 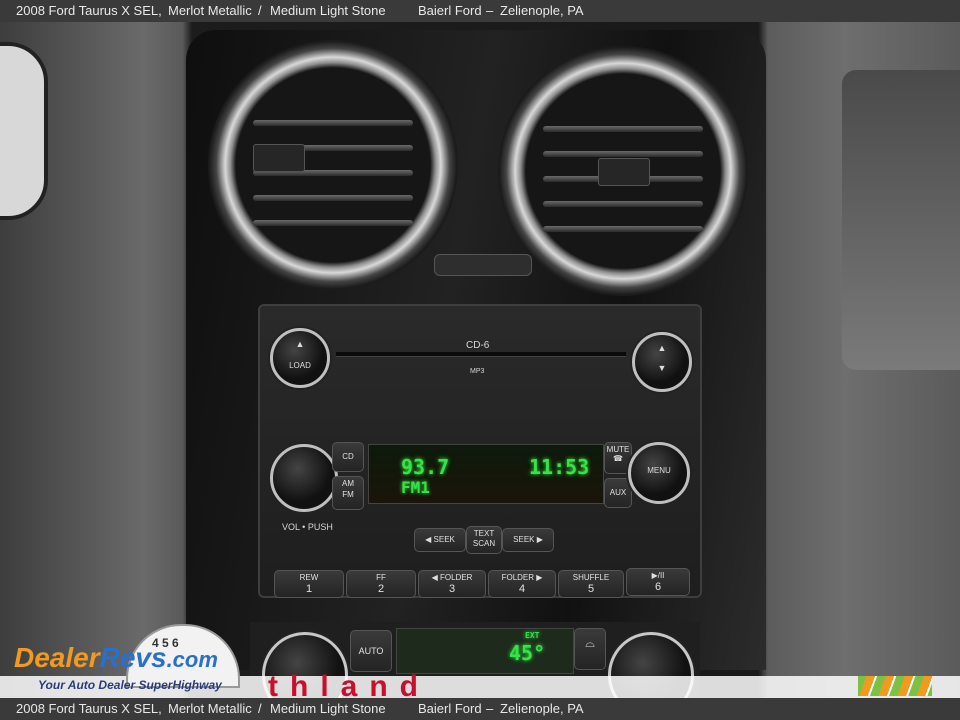 What do you see at coordinates (300, 365) in the screenshot?
I see `load-label: LOAD` at bounding box center [300, 365].